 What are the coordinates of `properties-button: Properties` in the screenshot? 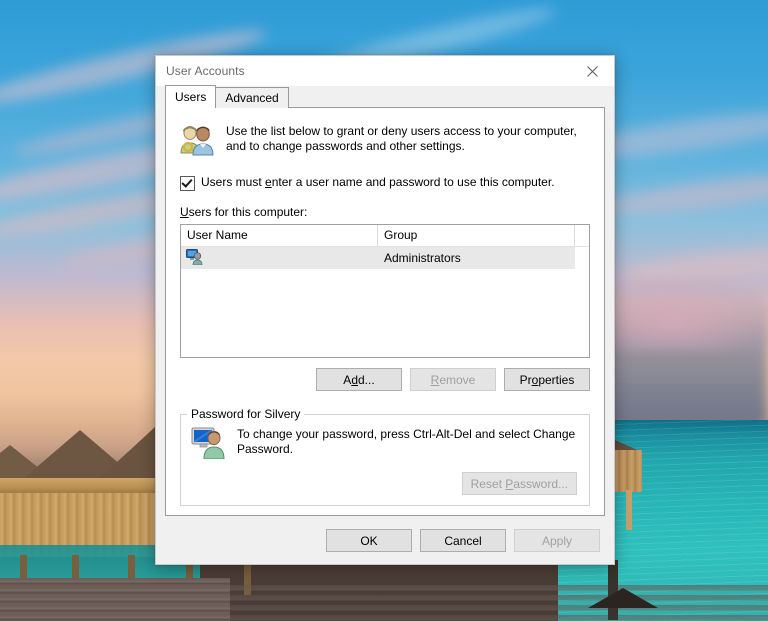 It's located at (547, 379).